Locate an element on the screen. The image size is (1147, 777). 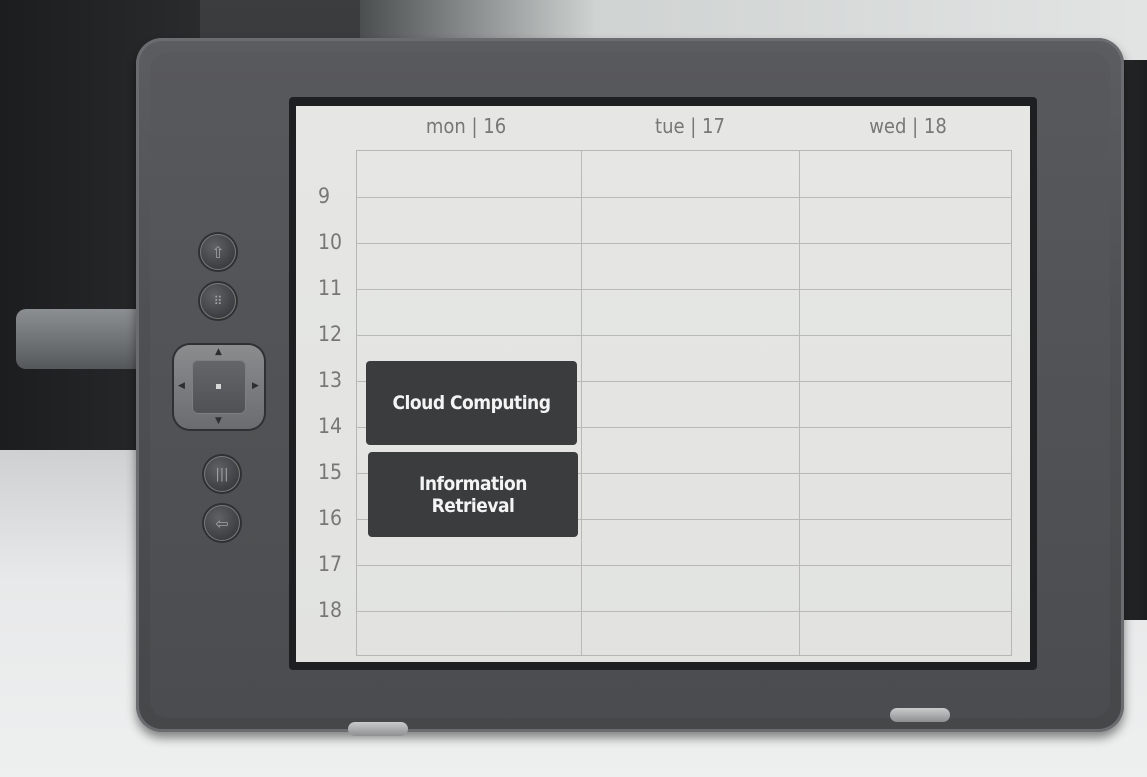
home-button: ⇧ is located at coordinates (218, 252).